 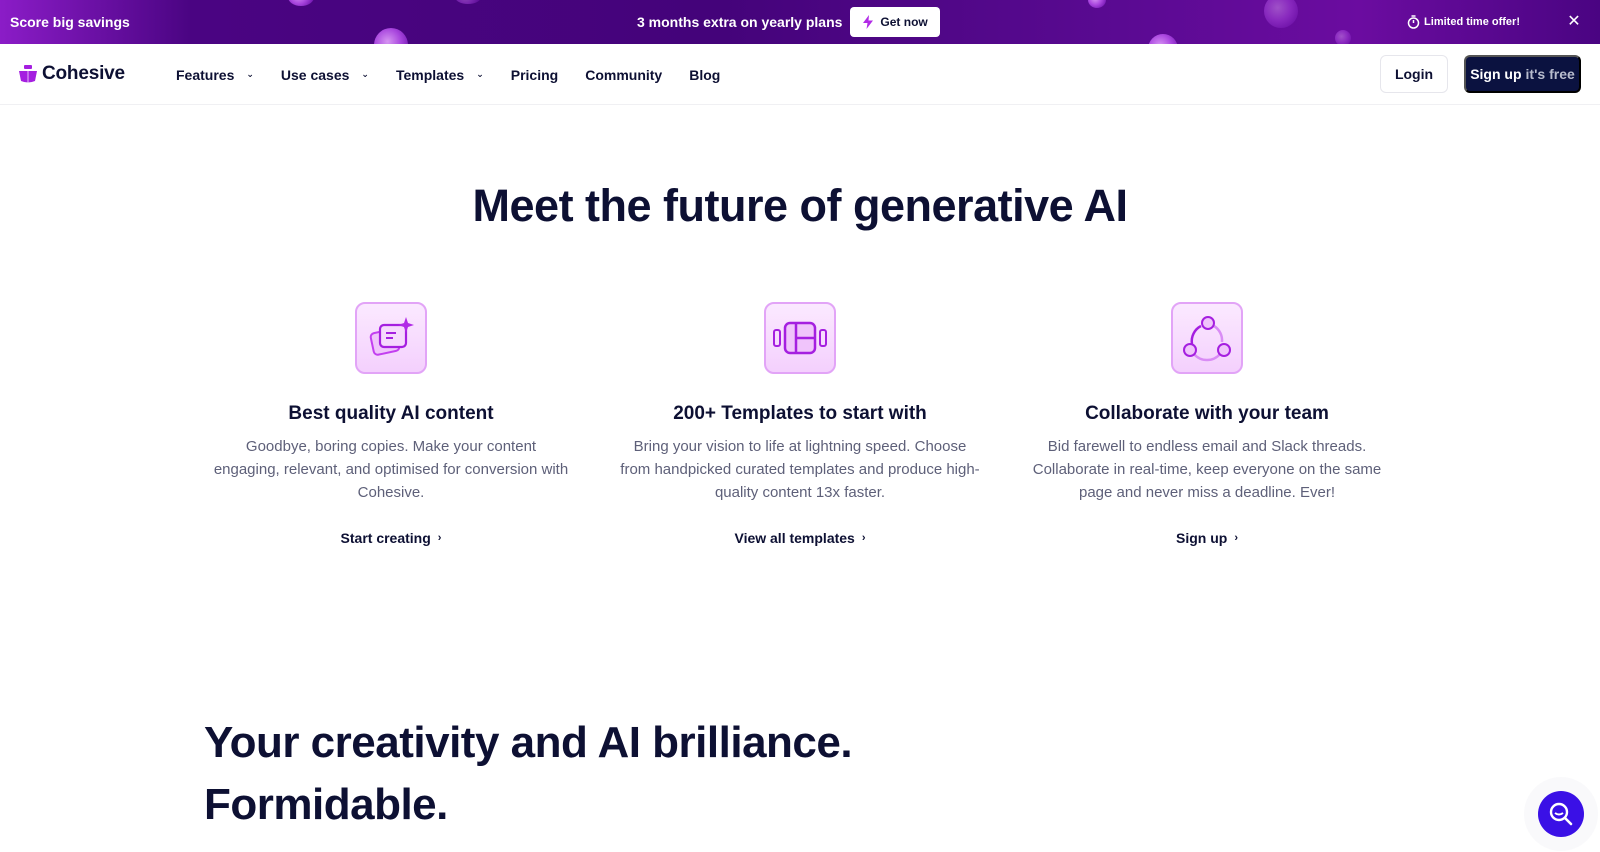 What do you see at coordinates (794, 538) in the screenshot?
I see `link-label: View all templates` at bounding box center [794, 538].